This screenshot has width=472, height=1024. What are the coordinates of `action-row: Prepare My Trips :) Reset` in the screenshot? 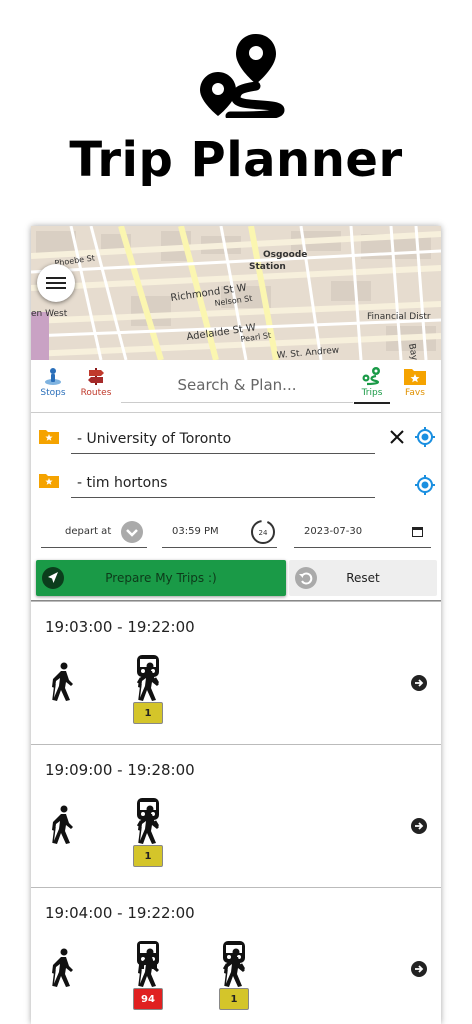 It's located at (236, 580).